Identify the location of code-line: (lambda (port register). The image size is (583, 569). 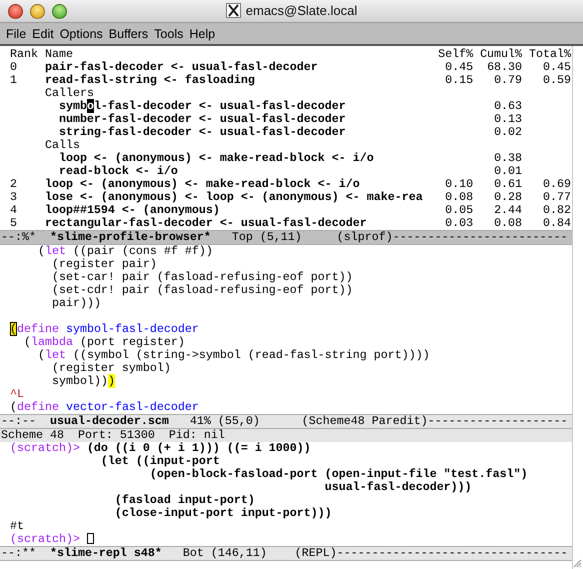
(104, 342).